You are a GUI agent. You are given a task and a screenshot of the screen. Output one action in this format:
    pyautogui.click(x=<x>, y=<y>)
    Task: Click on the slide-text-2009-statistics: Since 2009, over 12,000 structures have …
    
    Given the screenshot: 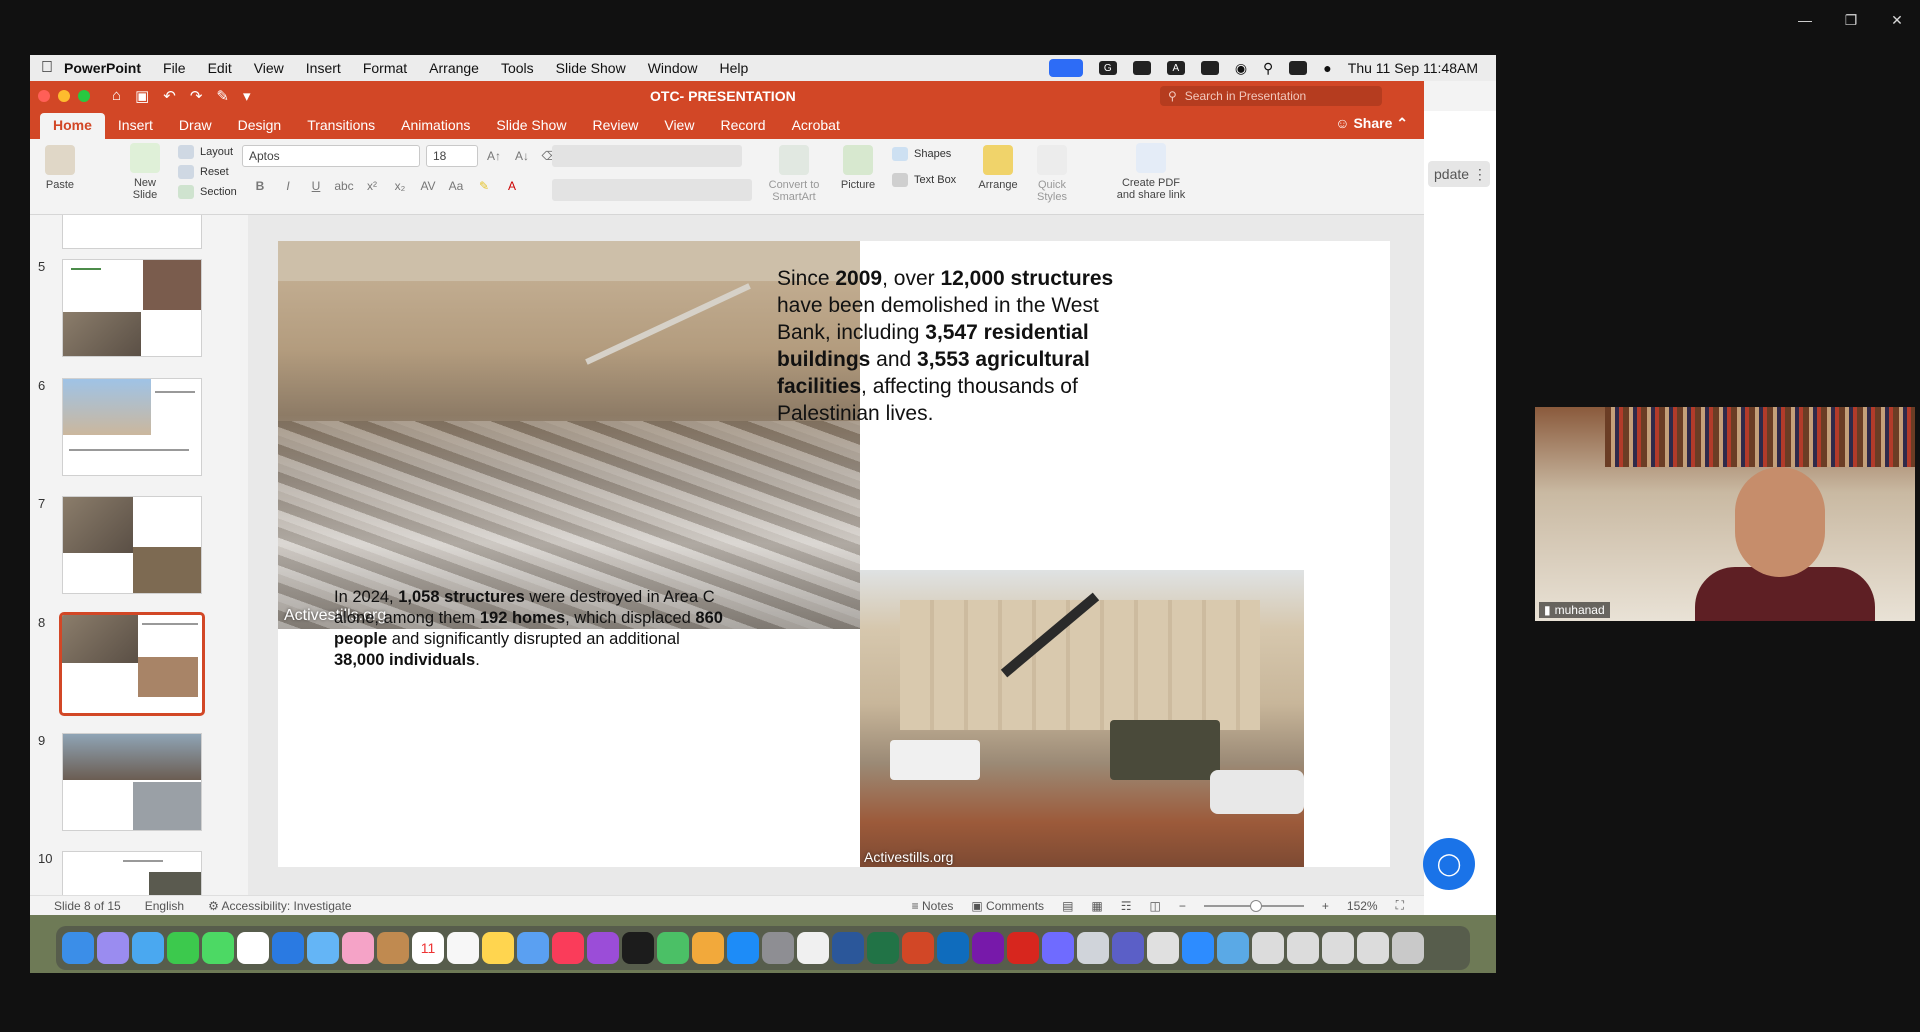 What is the action you would take?
    pyautogui.click(x=947, y=346)
    